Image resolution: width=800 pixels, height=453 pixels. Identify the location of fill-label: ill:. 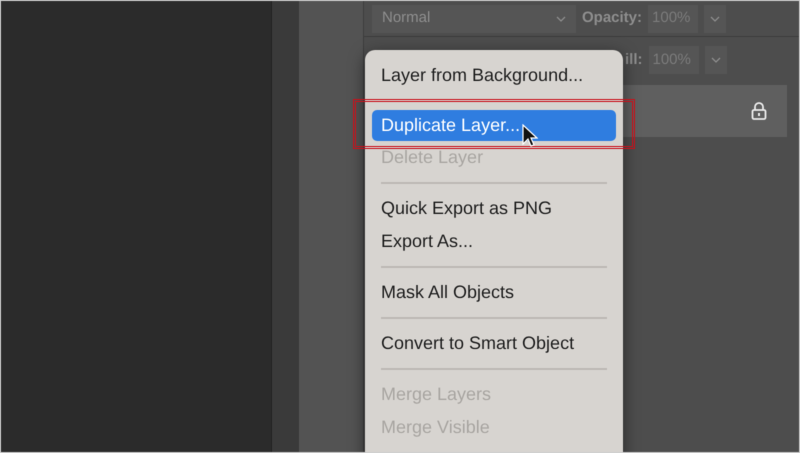
(633, 60).